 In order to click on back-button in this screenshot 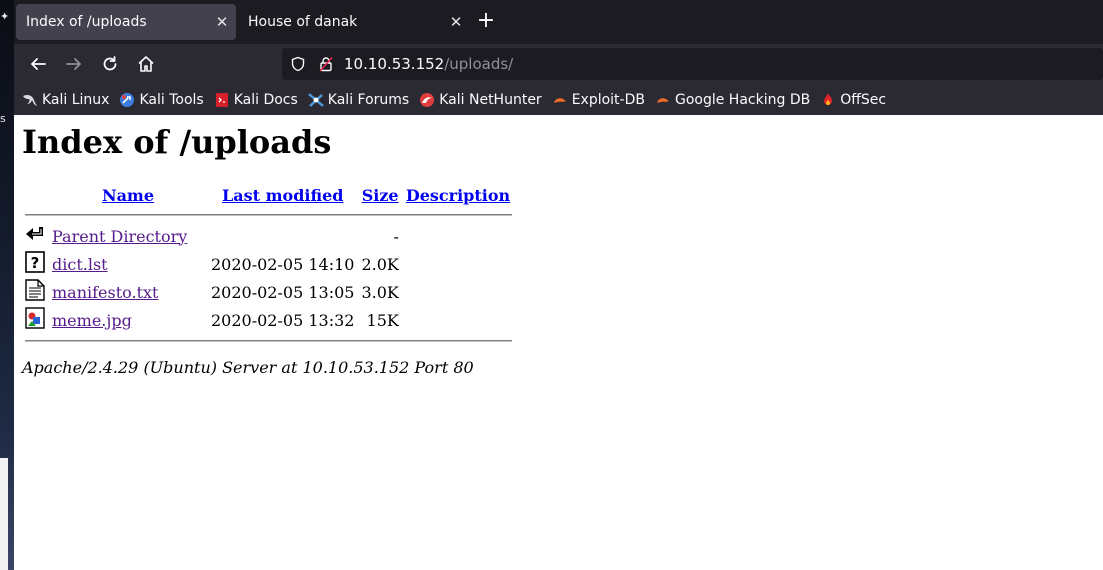, I will do `click(38, 64)`.